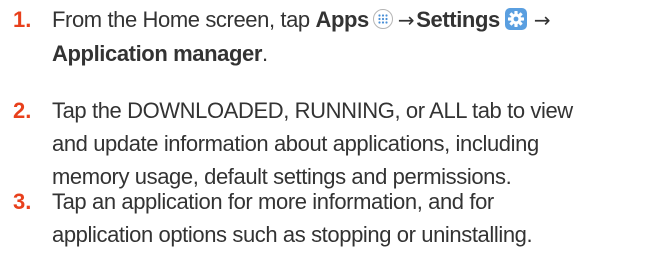 Image resolution: width=670 pixels, height=265 pixels. I want to click on step-line: From the Home screen, tap Apps →Settings →, so click(359, 20).